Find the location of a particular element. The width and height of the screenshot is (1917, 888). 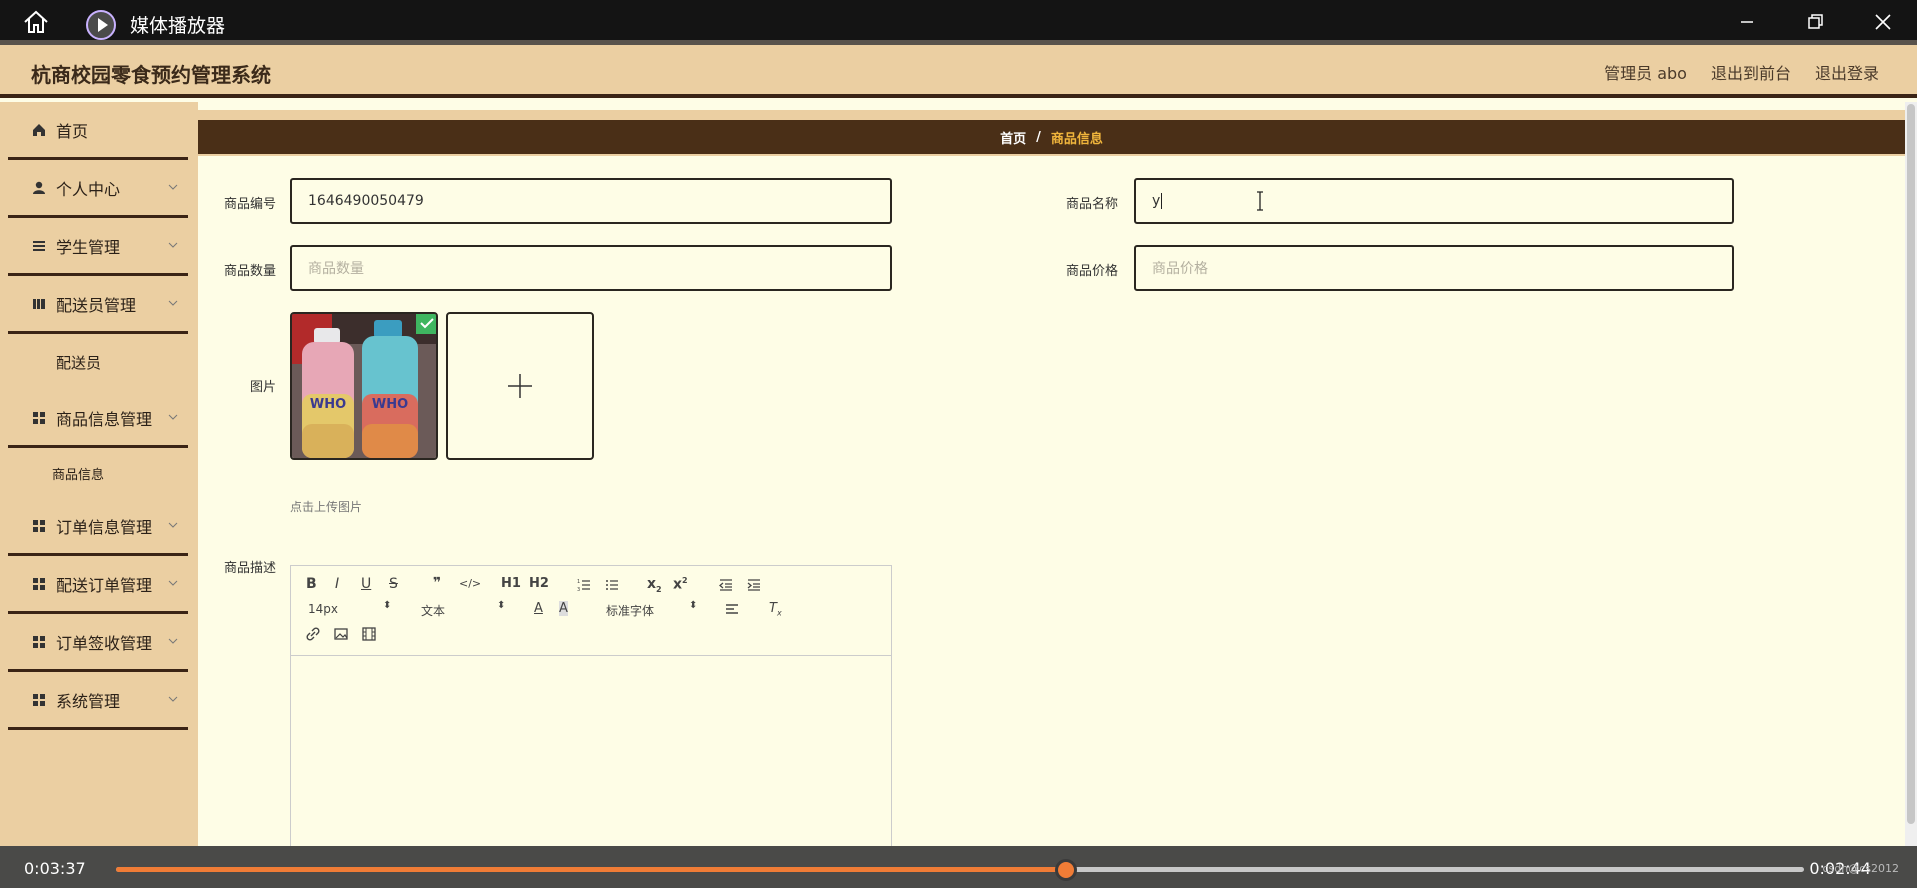

breadcrumb: 首页 / 商品信息 is located at coordinates (1051, 137).